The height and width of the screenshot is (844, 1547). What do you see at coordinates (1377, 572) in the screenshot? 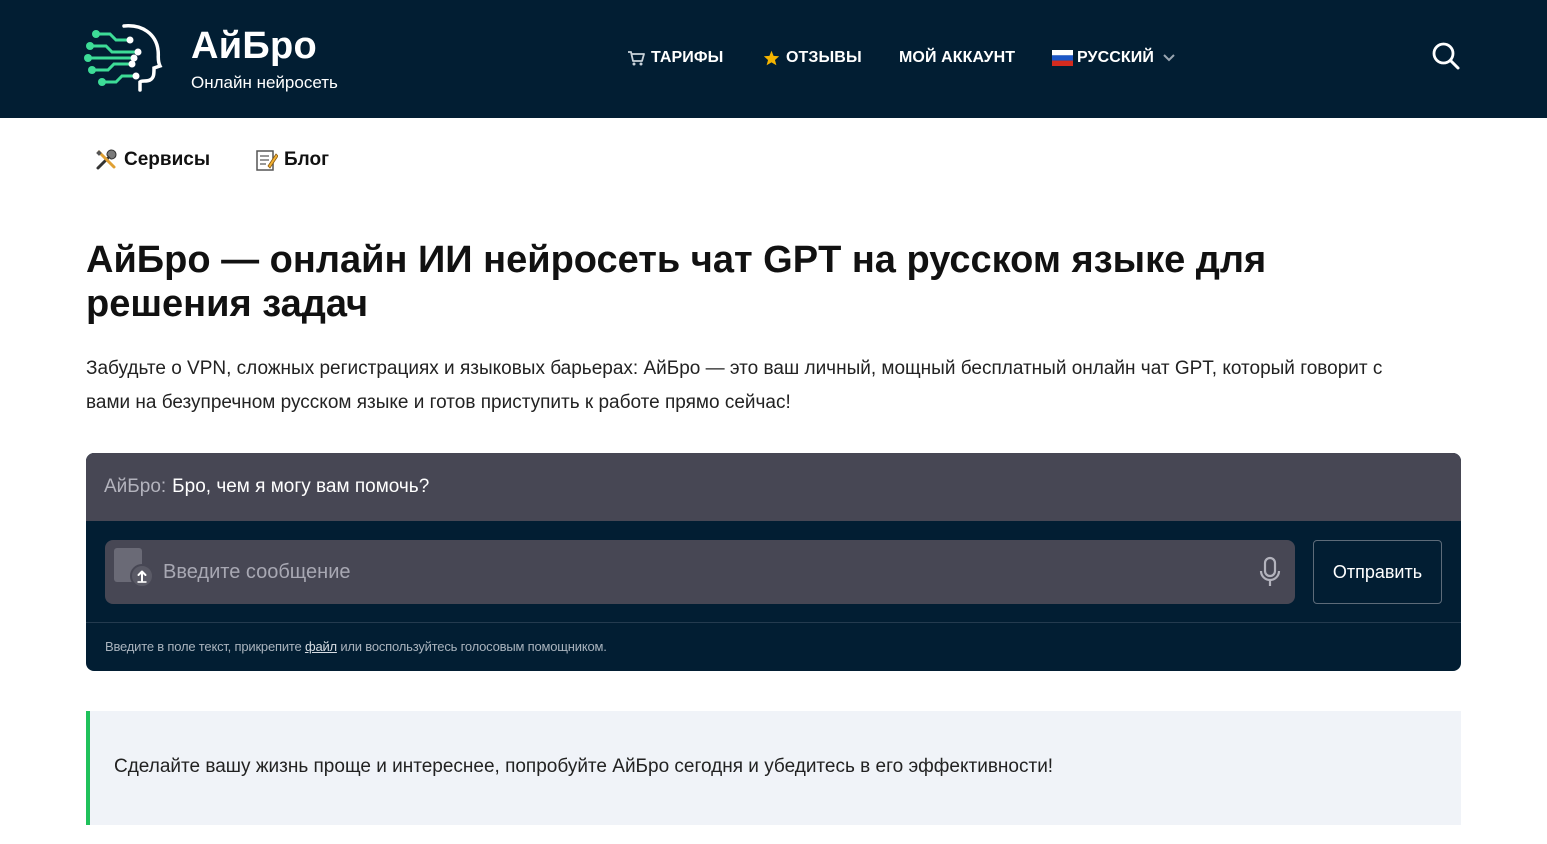
I see `send-button: Отправить` at bounding box center [1377, 572].